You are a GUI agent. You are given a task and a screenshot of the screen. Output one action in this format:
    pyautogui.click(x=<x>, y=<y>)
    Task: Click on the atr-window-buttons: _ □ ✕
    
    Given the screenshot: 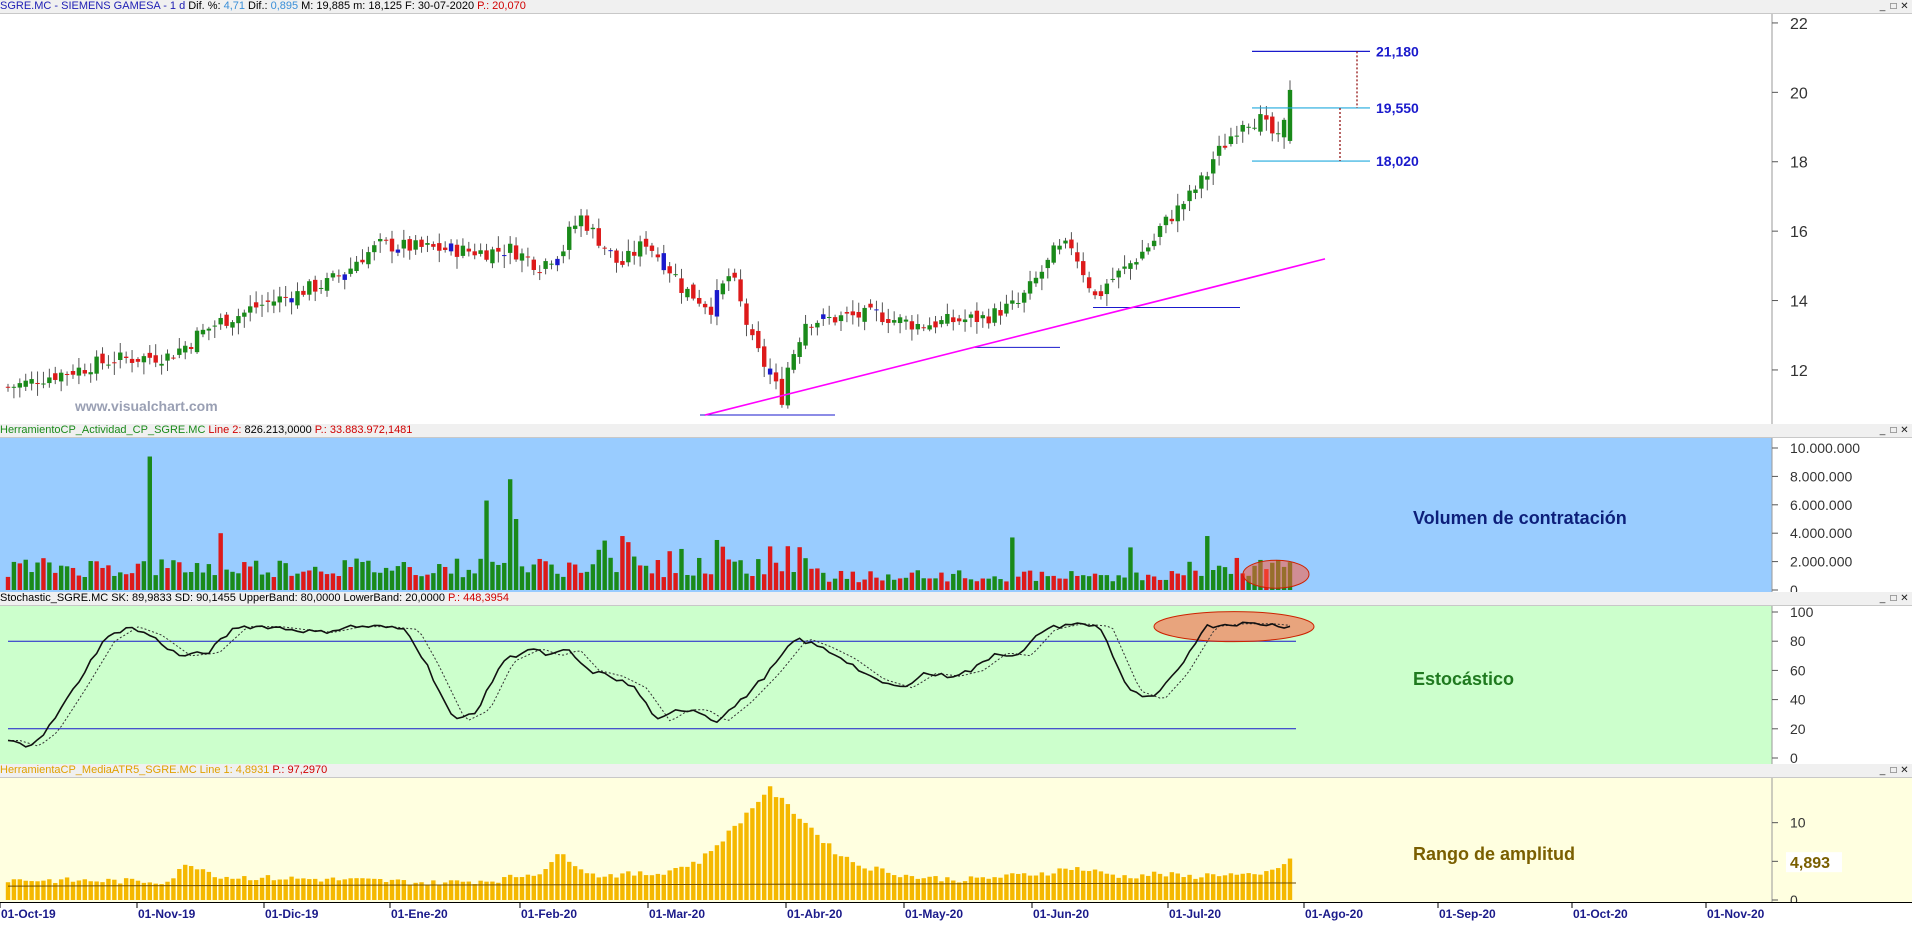 What is the action you would take?
    pyautogui.click(x=1893, y=770)
    